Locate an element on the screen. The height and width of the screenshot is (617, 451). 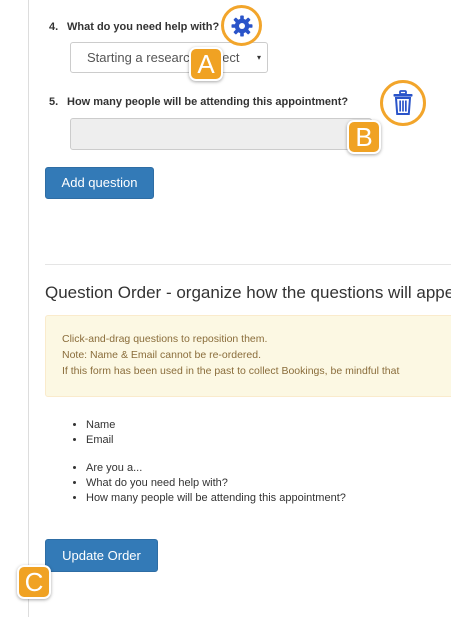
sortable-item: What do you need help with? is located at coordinates (216, 483).